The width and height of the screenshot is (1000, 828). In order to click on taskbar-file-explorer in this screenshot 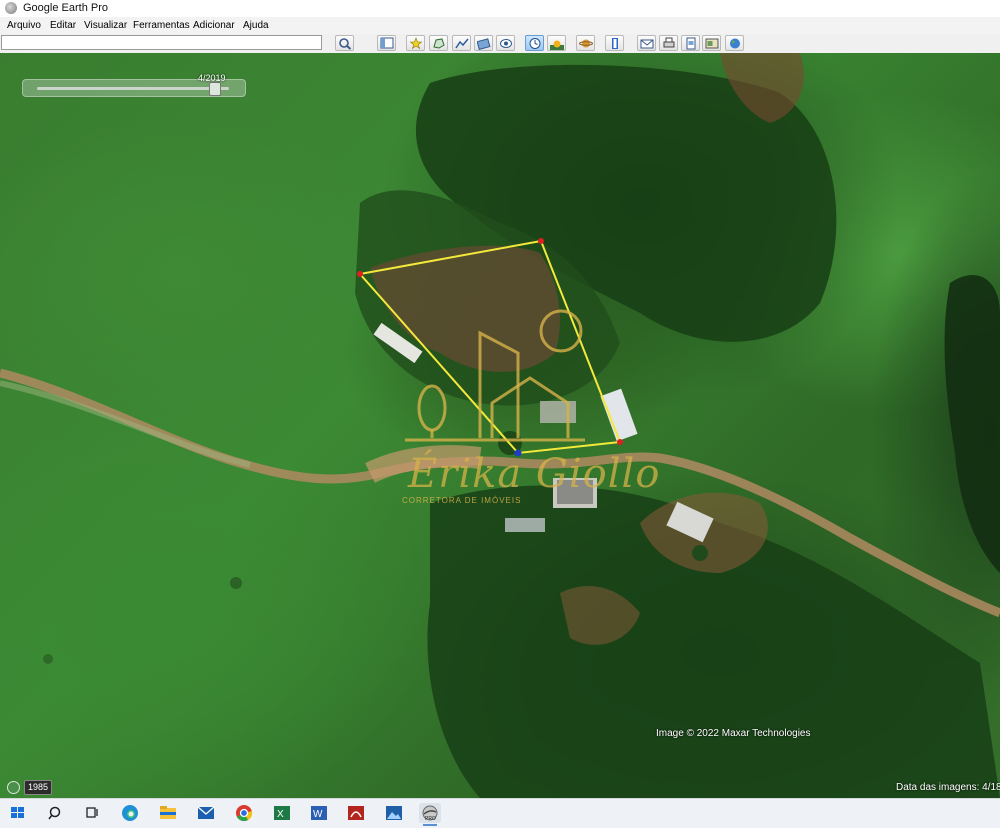, I will do `click(168, 813)`.